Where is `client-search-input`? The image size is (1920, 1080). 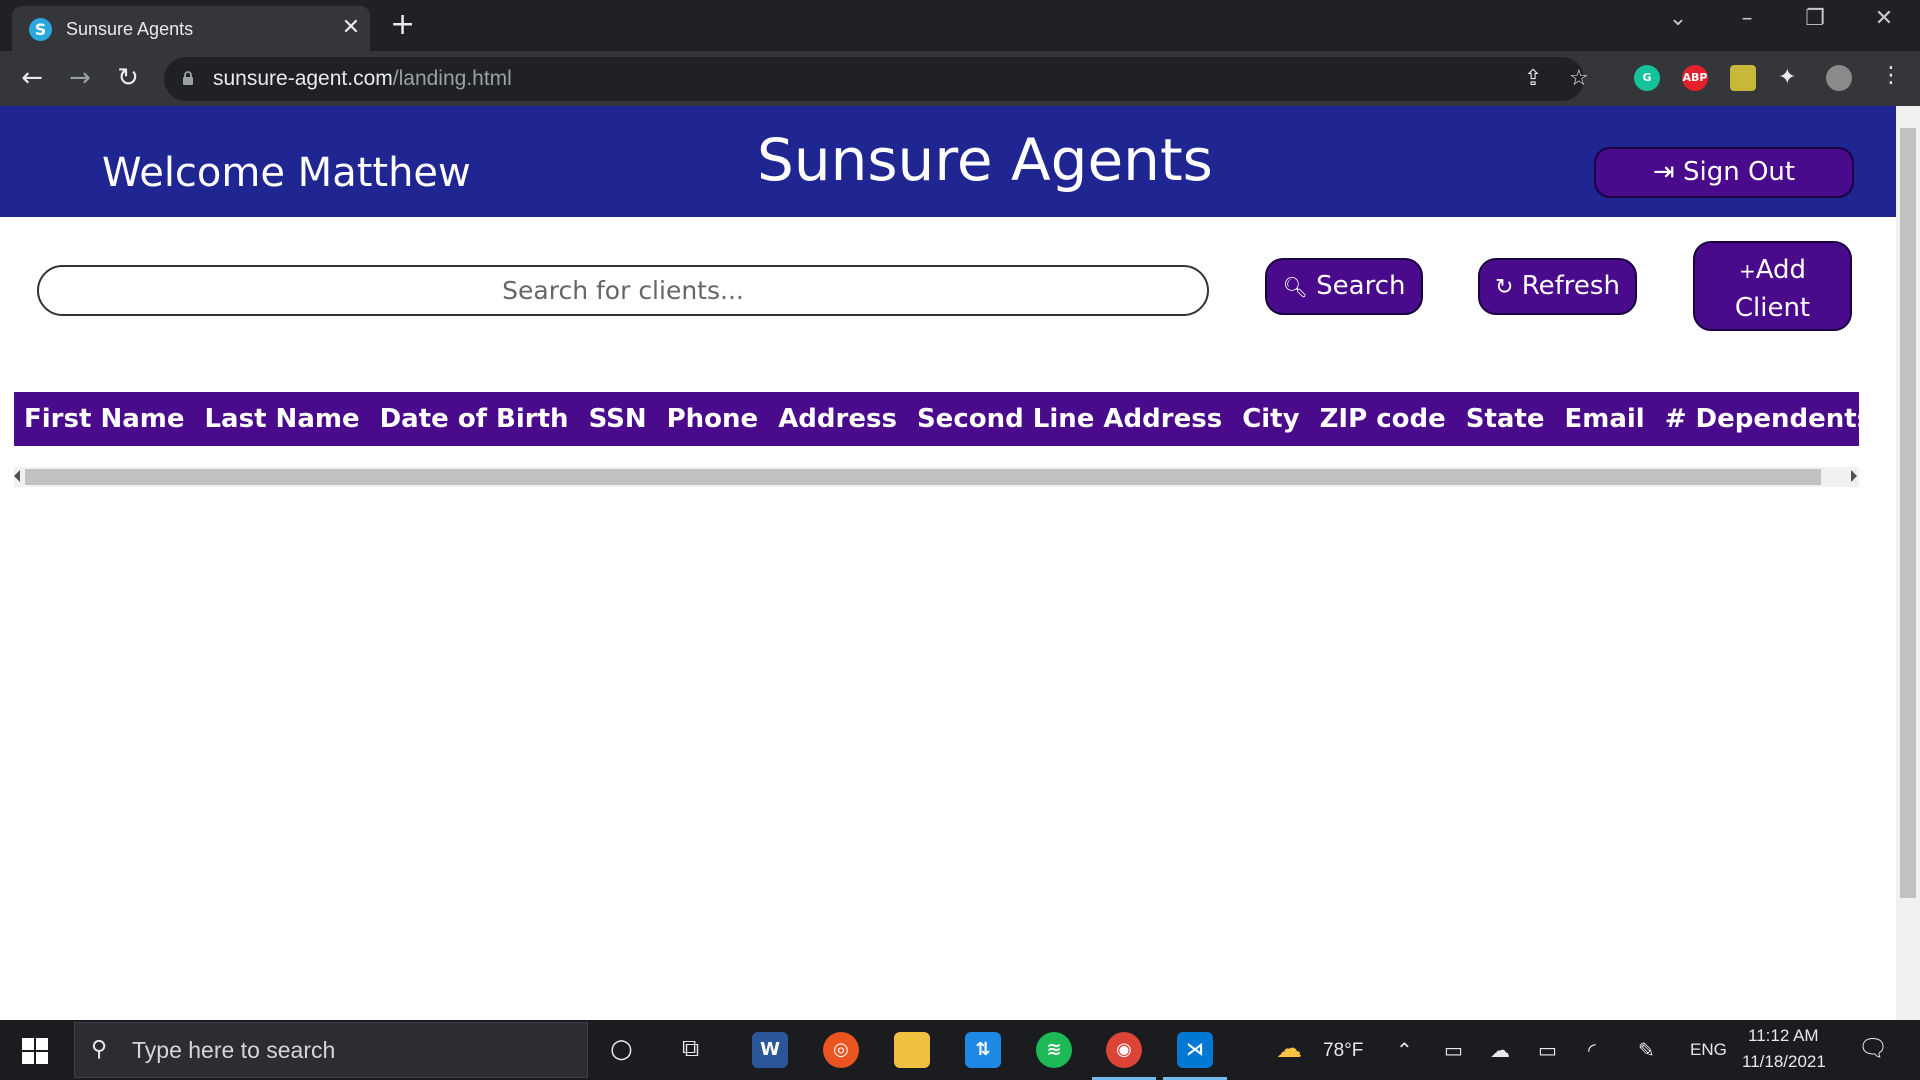 client-search-input is located at coordinates (623, 290).